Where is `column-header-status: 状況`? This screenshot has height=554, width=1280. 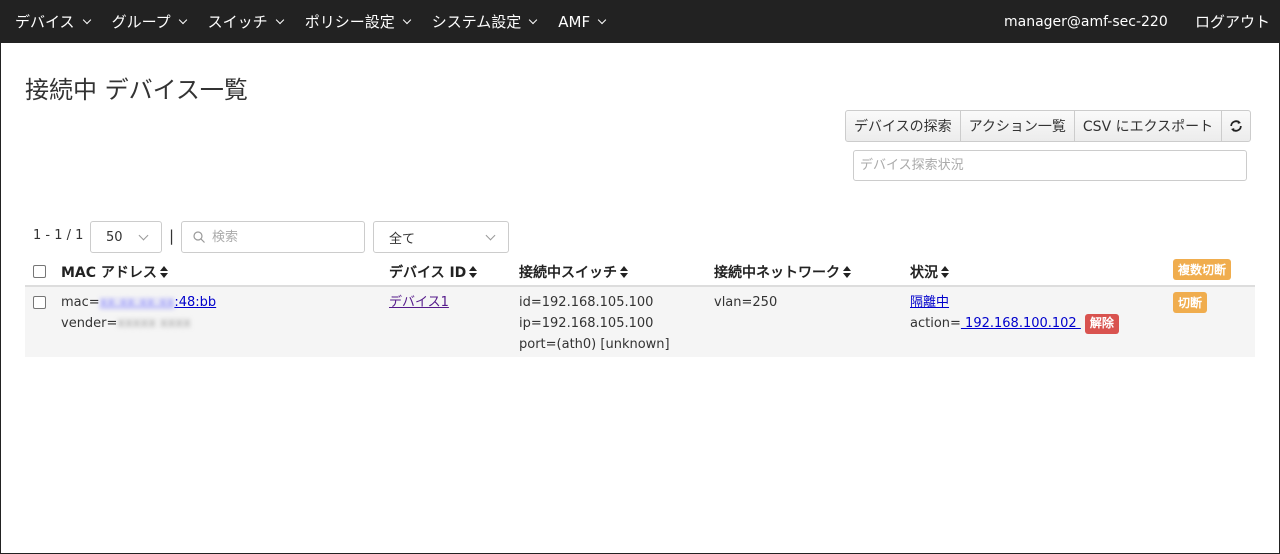
column-header-status: 状況 is located at coordinates (929, 272).